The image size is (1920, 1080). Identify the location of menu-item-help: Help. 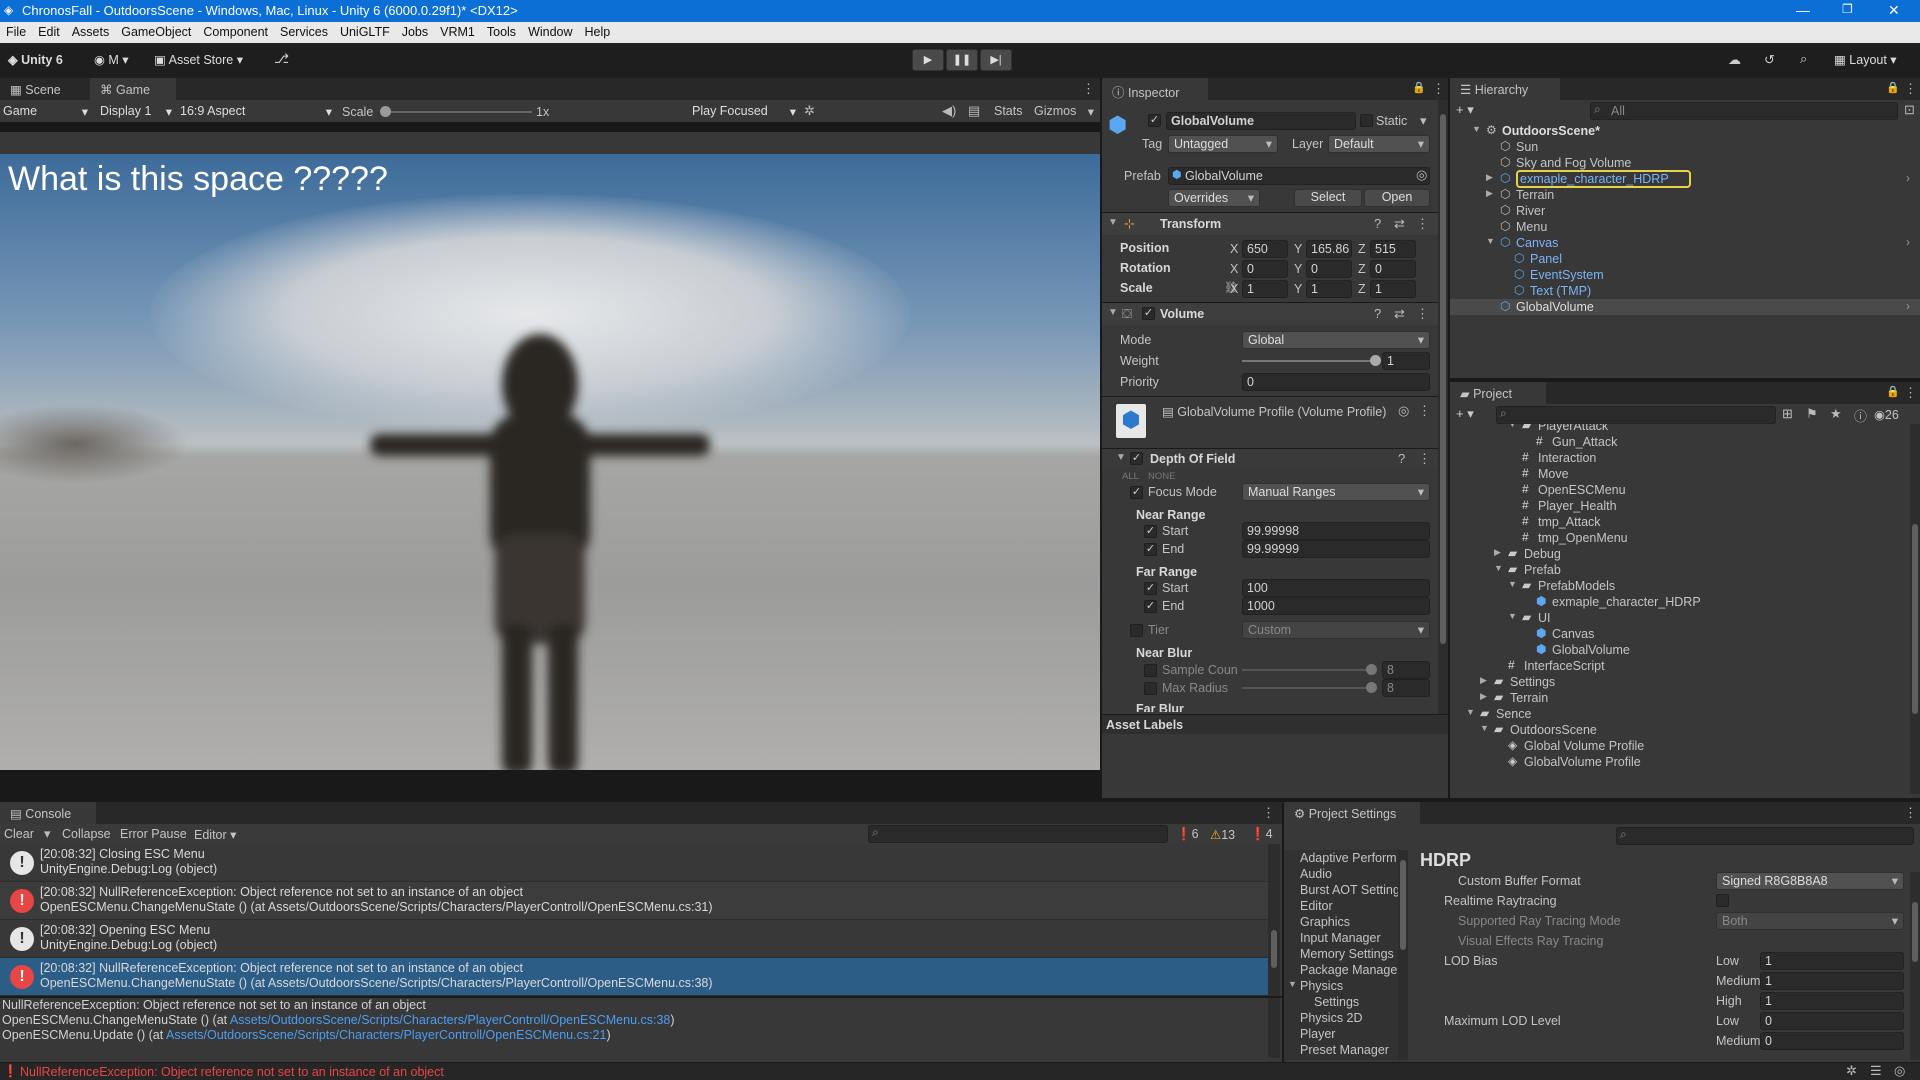
(598, 30).